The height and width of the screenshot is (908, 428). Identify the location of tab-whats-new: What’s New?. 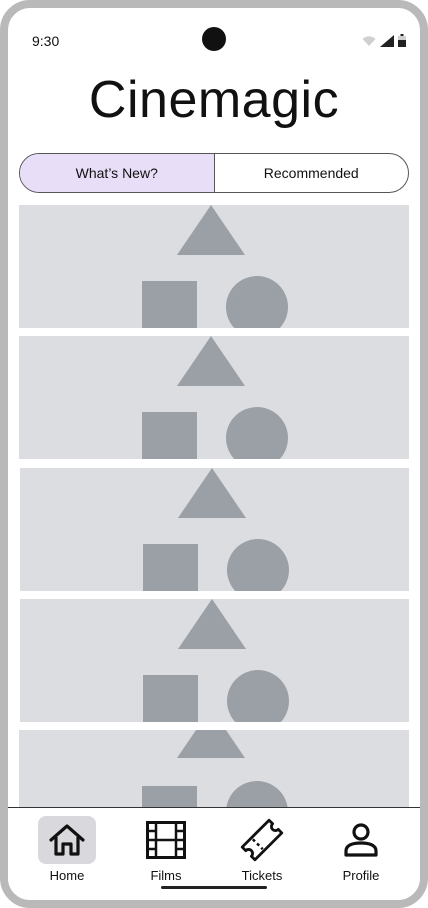
(117, 173).